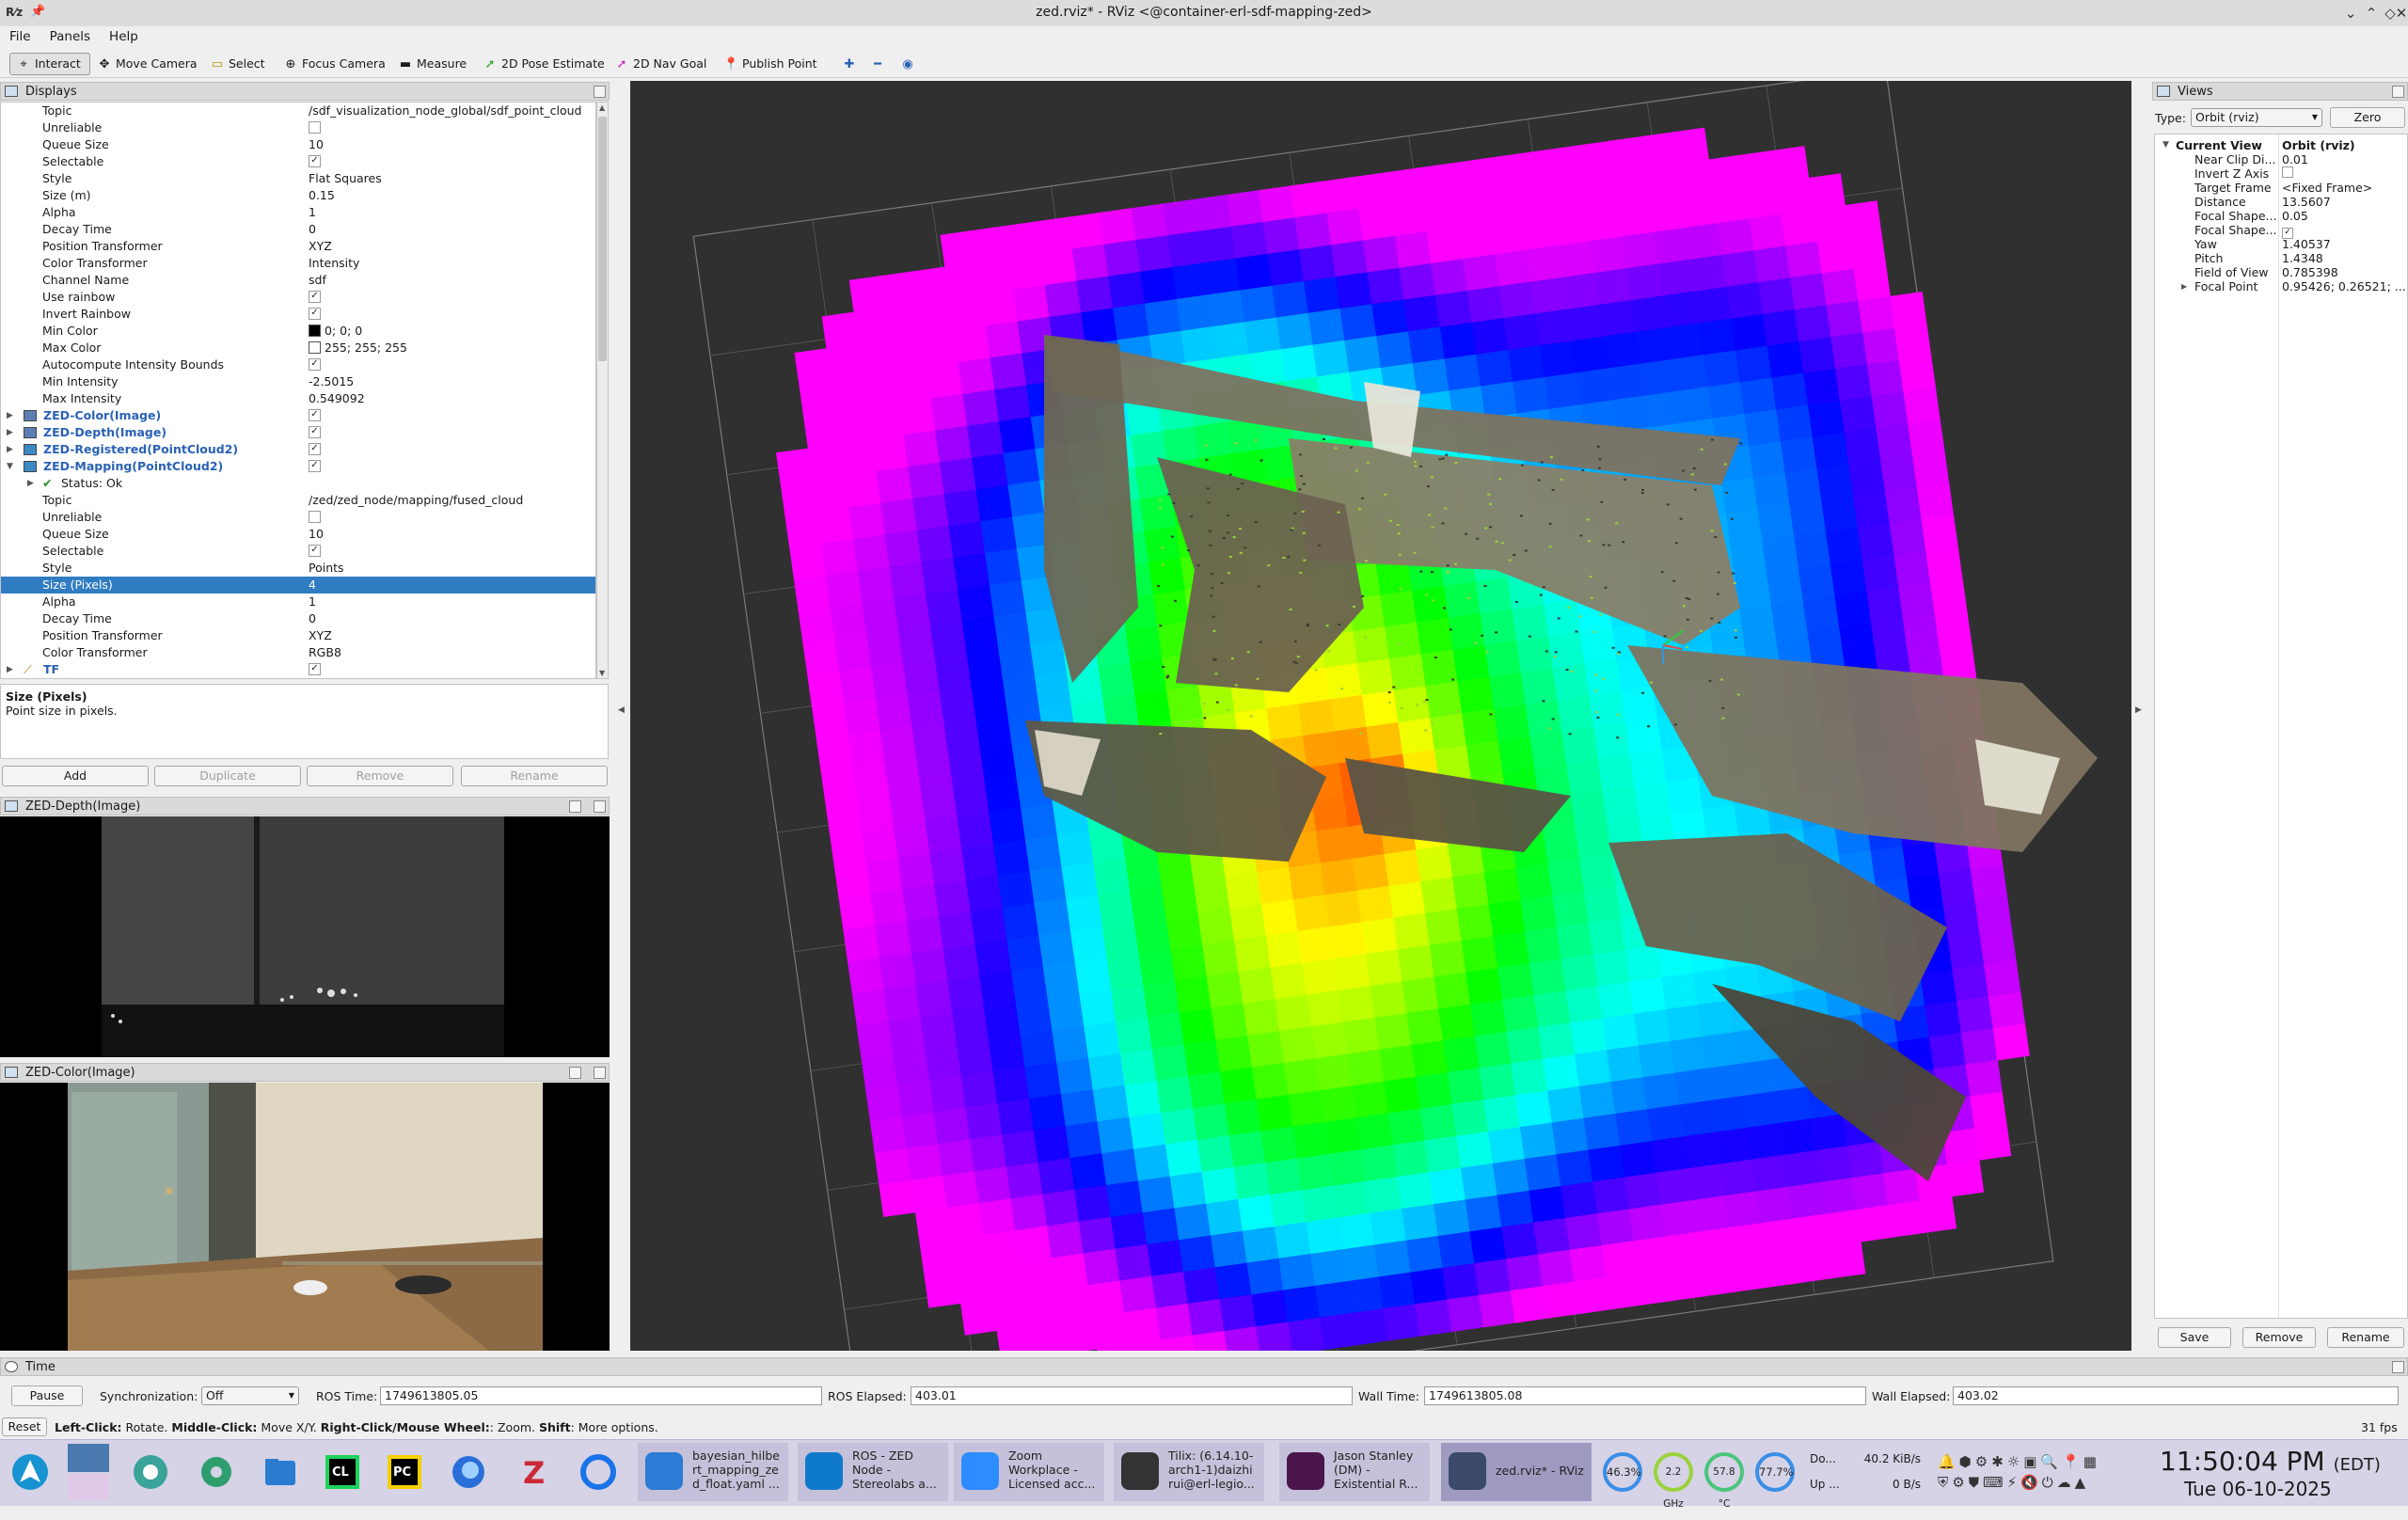  Describe the element at coordinates (602, 107) in the screenshot. I see `scroll-up-icon: ▲` at that location.